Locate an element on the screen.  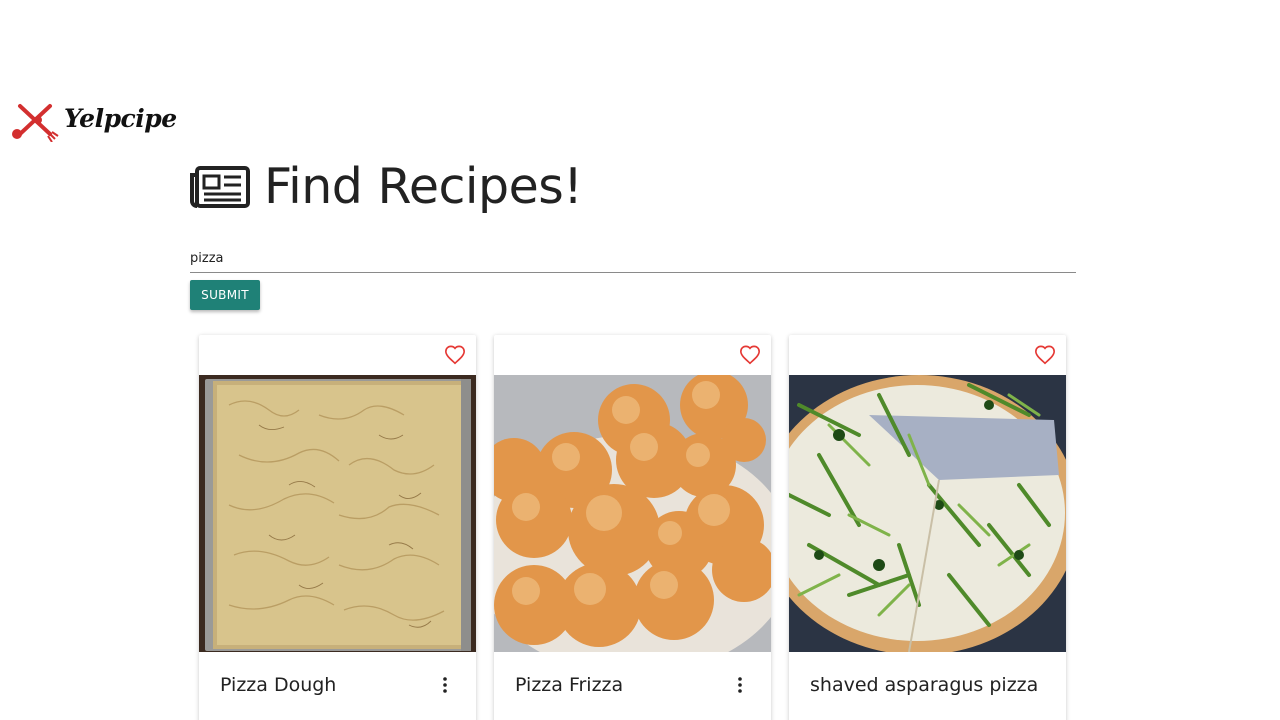
recipe-photo-flatbread is located at coordinates (337, 513).